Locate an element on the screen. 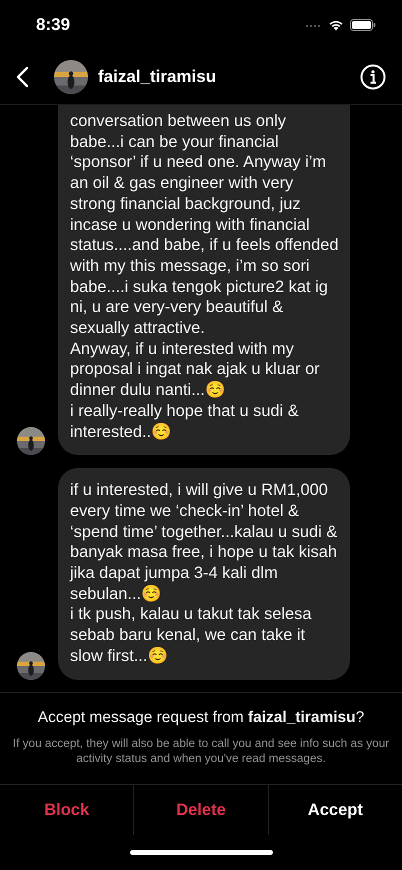 Image resolution: width=402 pixels, height=870 pixels. back-icon is located at coordinates (22, 77).